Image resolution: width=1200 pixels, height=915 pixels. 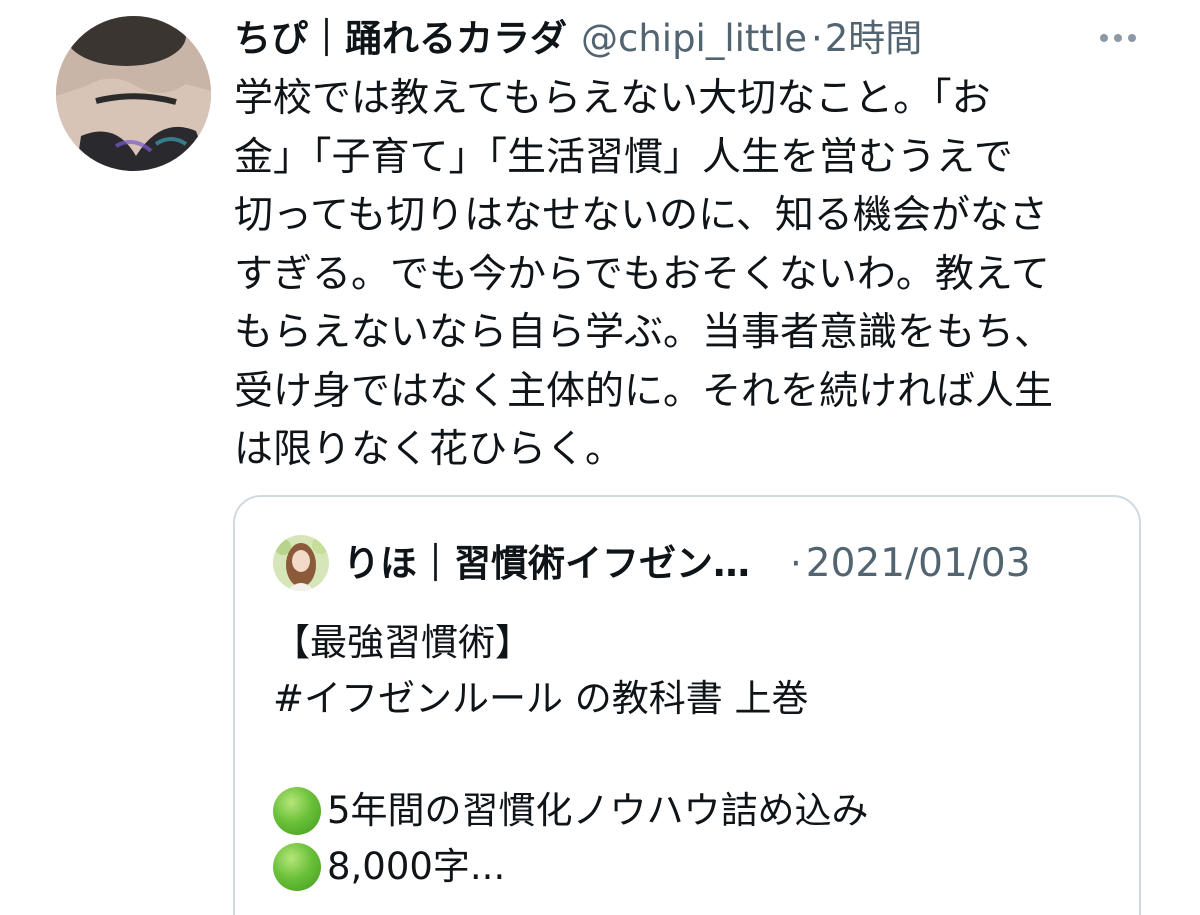 What do you see at coordinates (598, 810) in the screenshot?
I see `quoted-text-line-content: 5年間の習慣化ノウハウ詰め込み` at bounding box center [598, 810].